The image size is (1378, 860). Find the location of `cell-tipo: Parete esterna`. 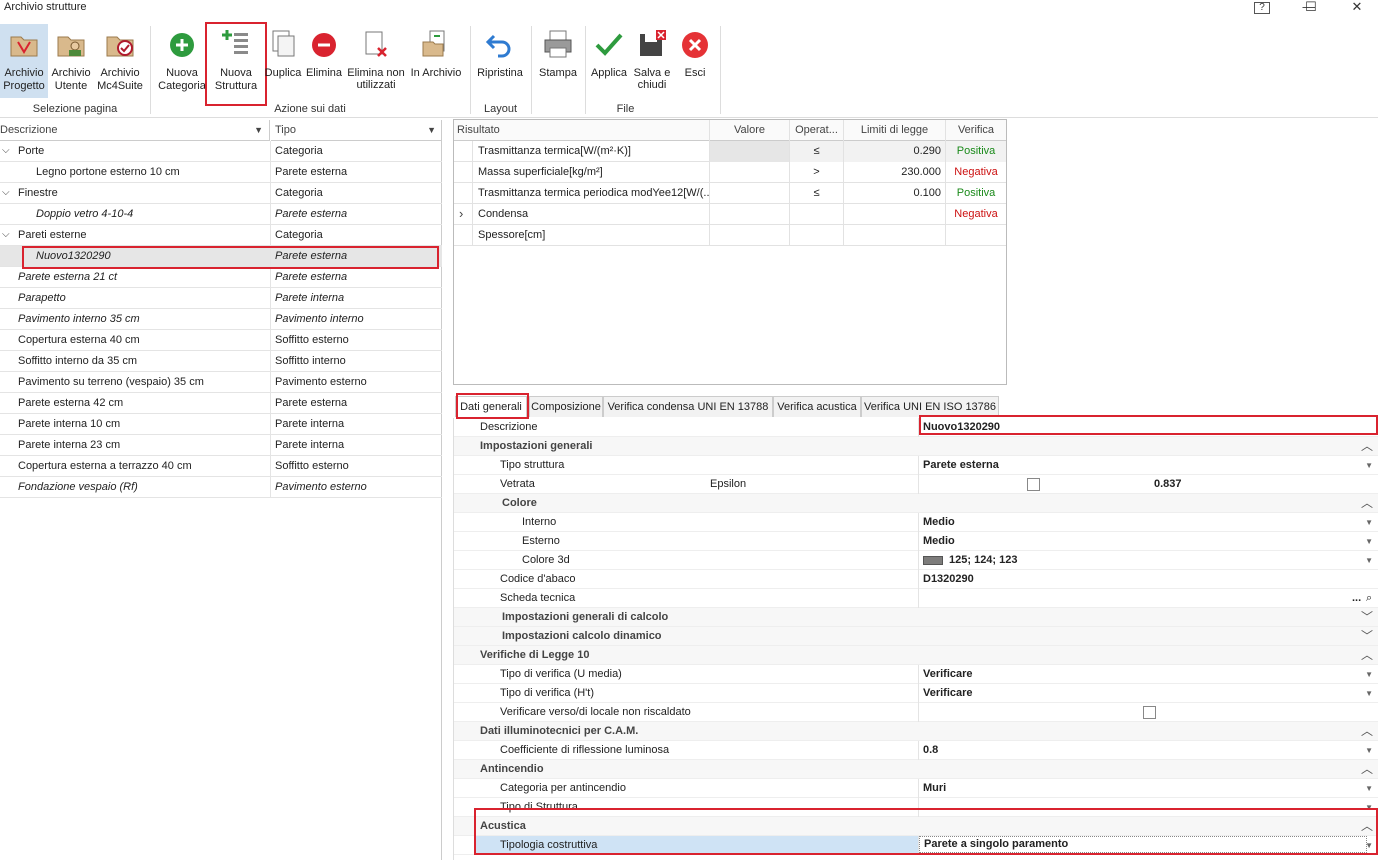

cell-tipo: Parete esterna is located at coordinates (311, 277).